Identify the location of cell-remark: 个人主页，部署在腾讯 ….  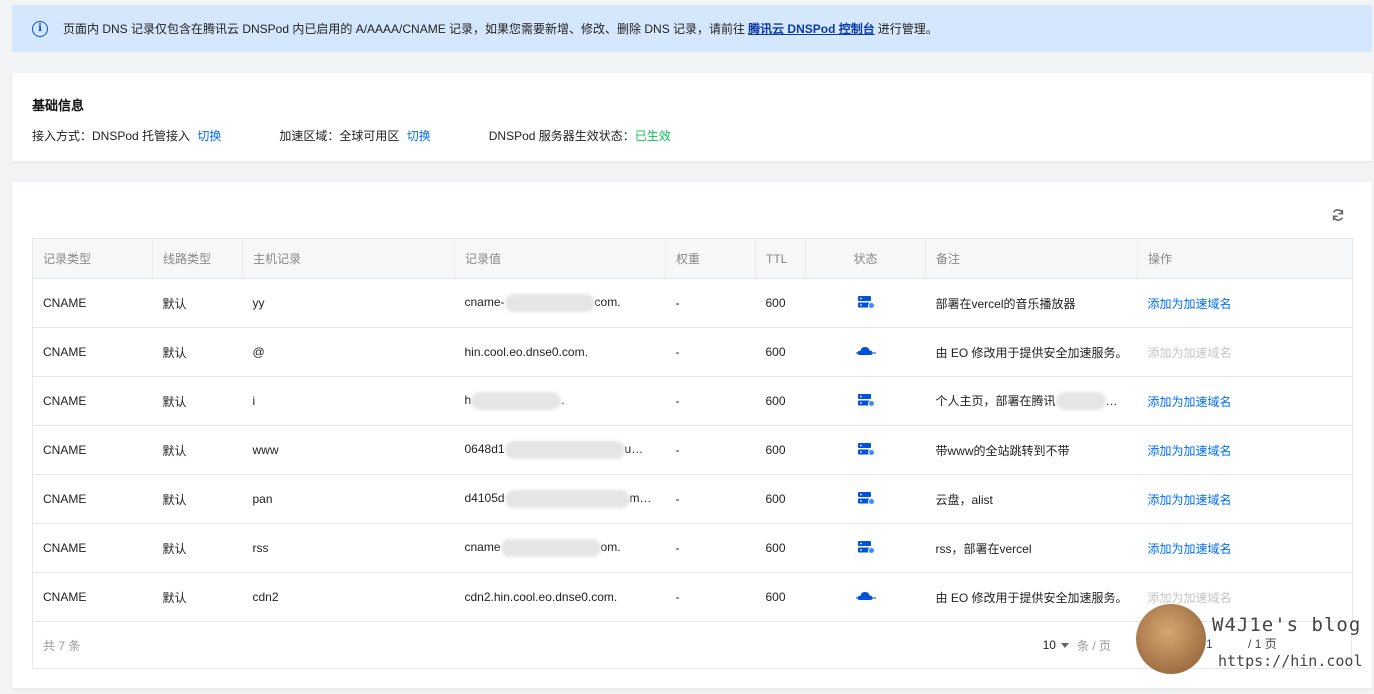
(1031, 401).